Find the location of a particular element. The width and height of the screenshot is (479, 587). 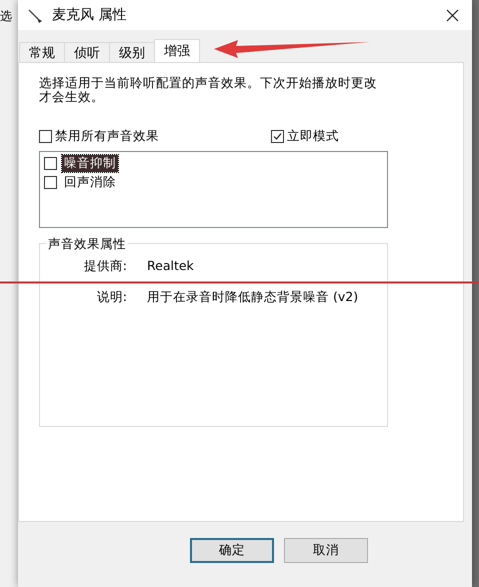

tab: 级别 is located at coordinates (132, 52).